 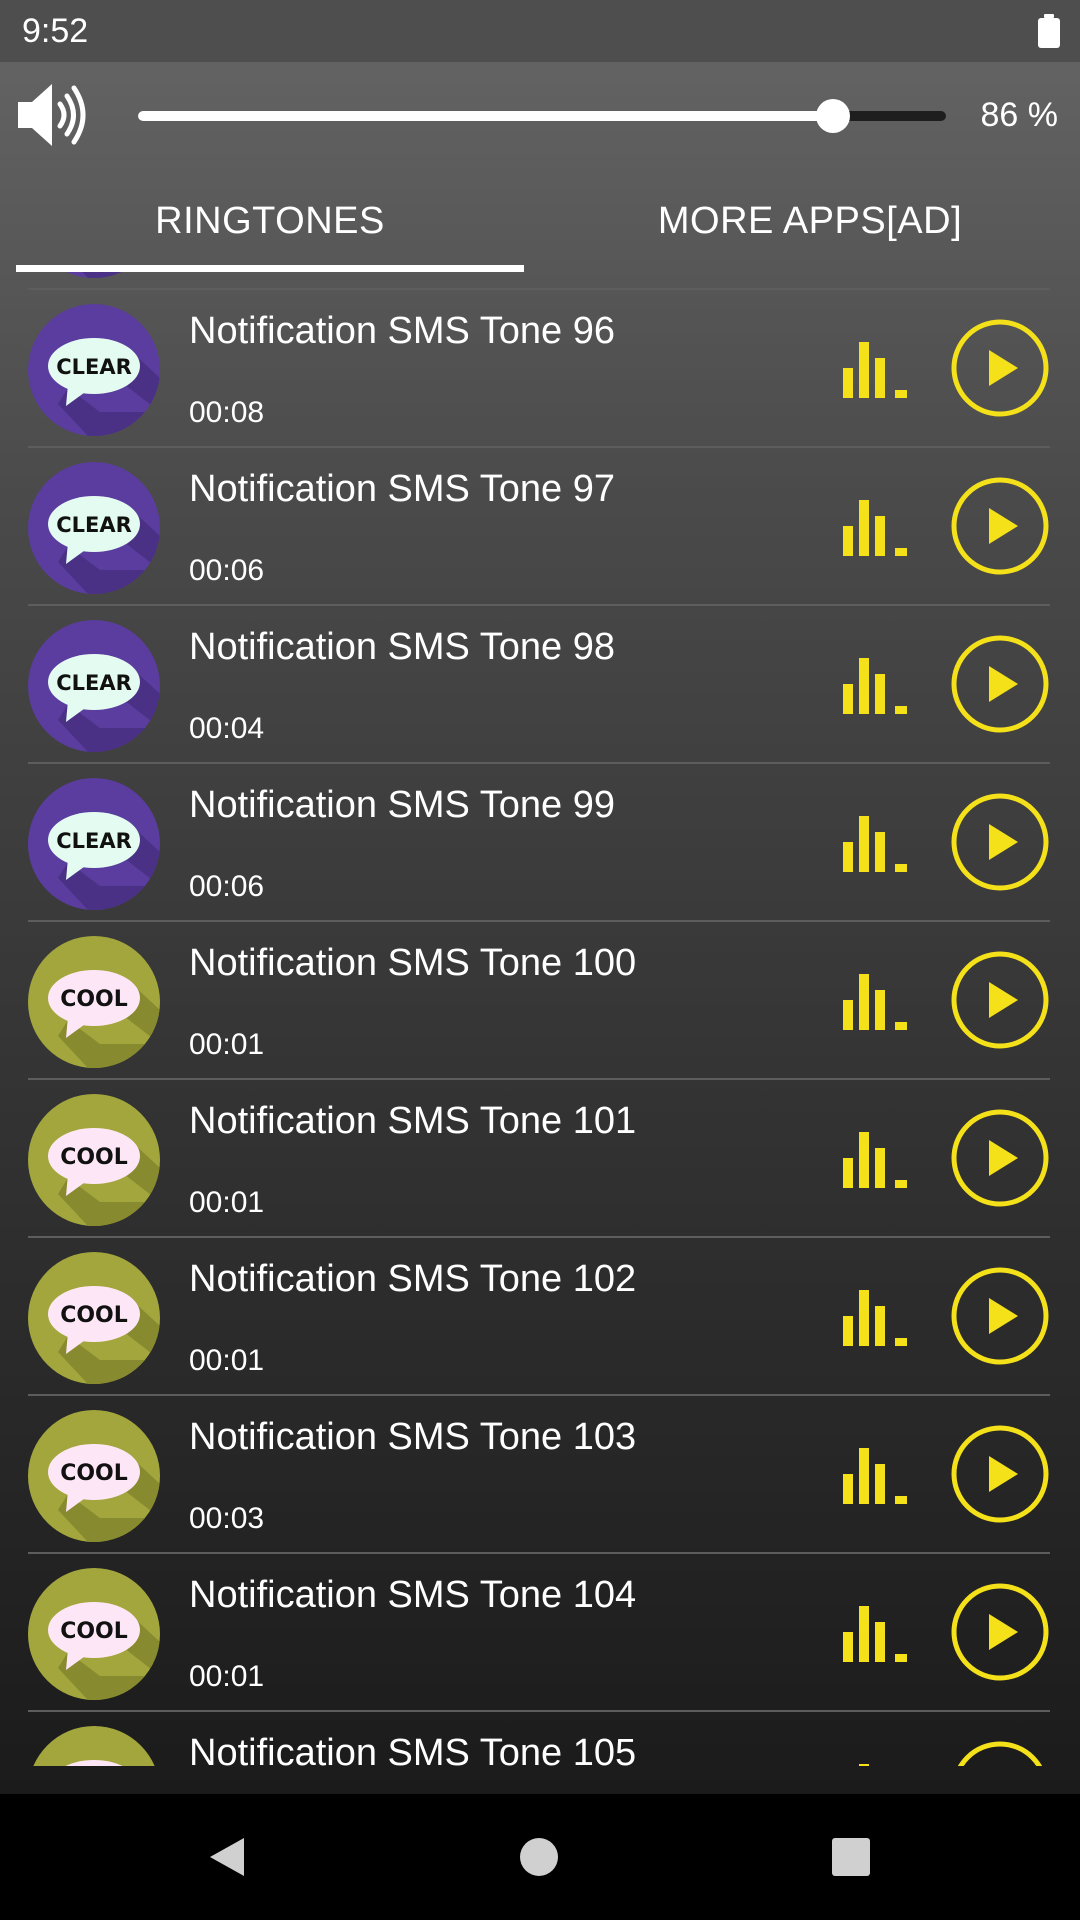 I want to click on ringtone-row: COOL Notification SMS Tone 100 00:01, so click(x=539, y=999).